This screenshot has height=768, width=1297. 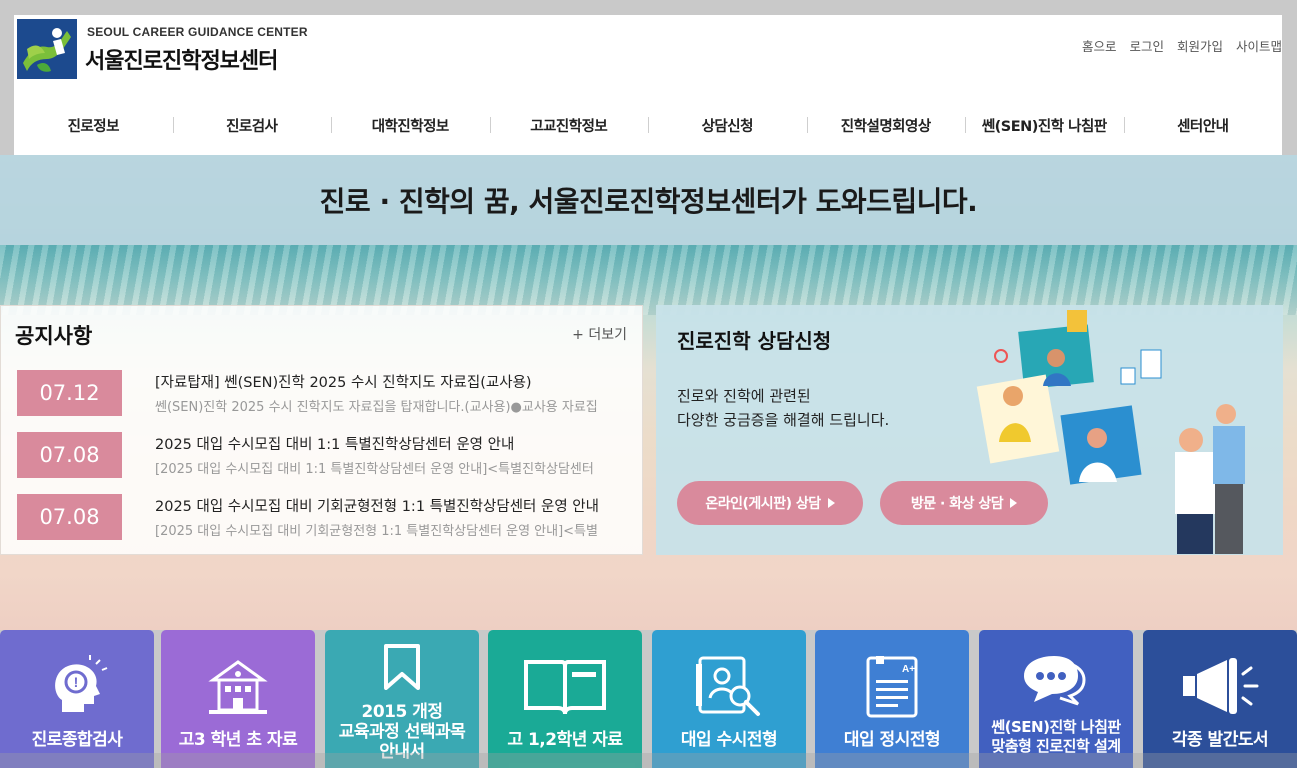 I want to click on quick-tile-label: 각종 발간도서, so click(x=1220, y=740).